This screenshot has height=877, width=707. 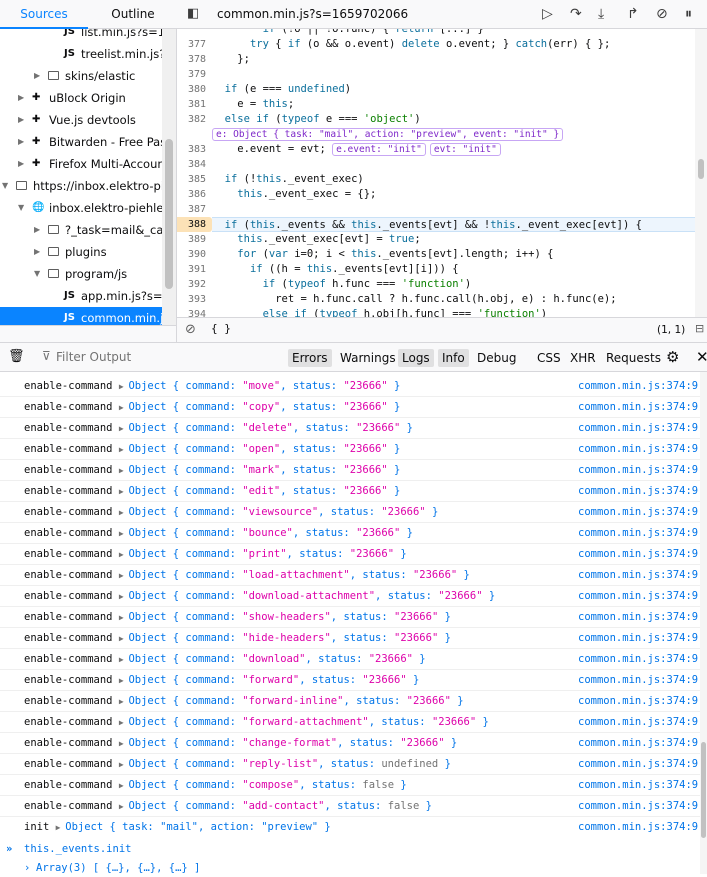 What do you see at coordinates (81, 274) in the screenshot?
I see `tree-item: ▼ program/js` at bounding box center [81, 274].